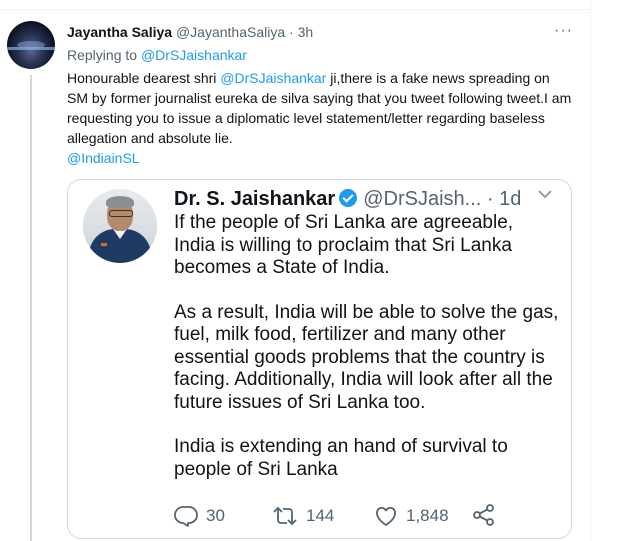 This screenshot has width=617, height=541. I want to click on tweet-time: 3h, so click(306, 32).